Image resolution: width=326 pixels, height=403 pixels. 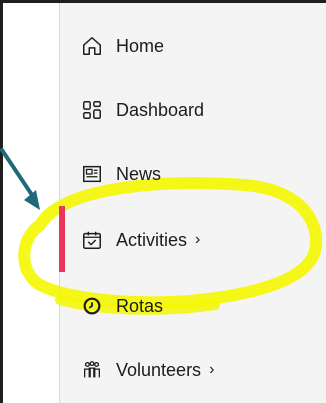 I want to click on sidebar-item-rotas: Rotas, so click(x=121, y=306).